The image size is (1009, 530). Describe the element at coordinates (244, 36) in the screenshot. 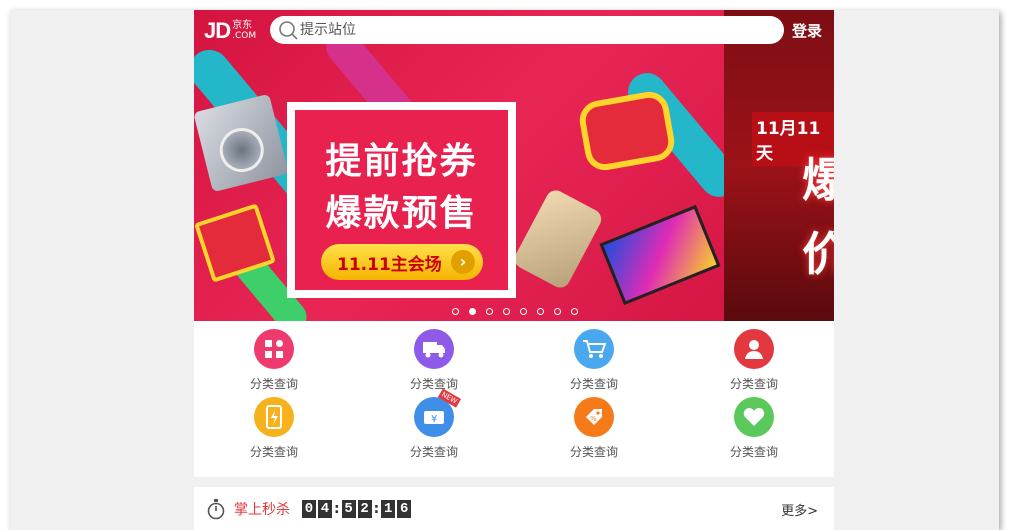

I see `logo-com: .COM` at that location.